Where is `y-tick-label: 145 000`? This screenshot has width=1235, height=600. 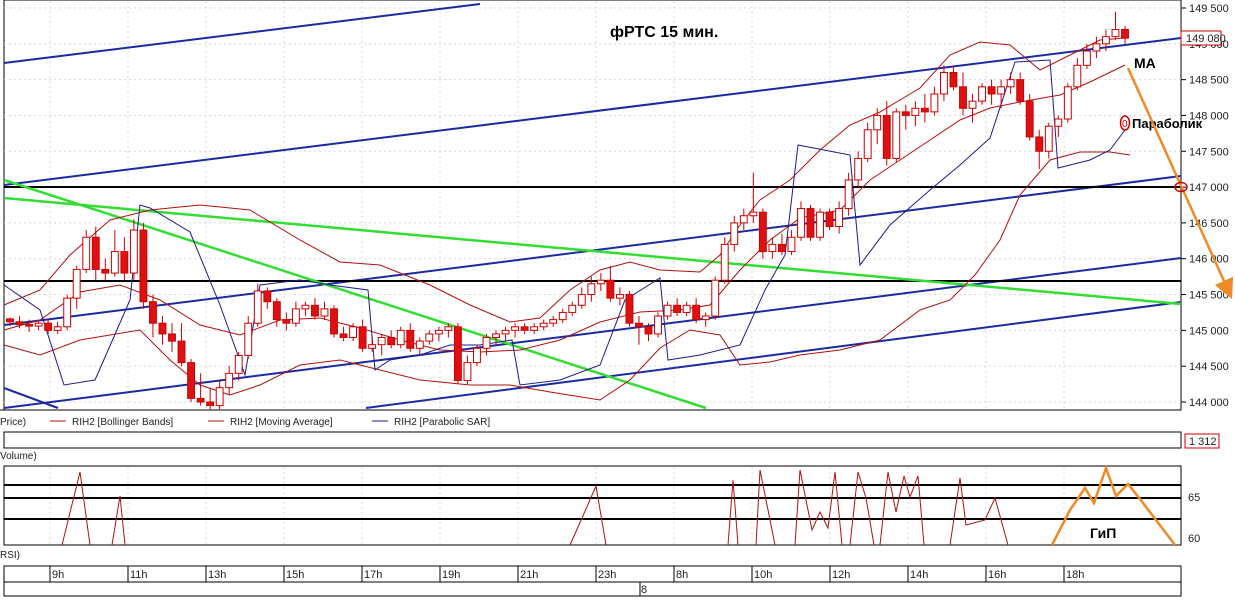 y-tick-label: 145 000 is located at coordinates (1209, 331).